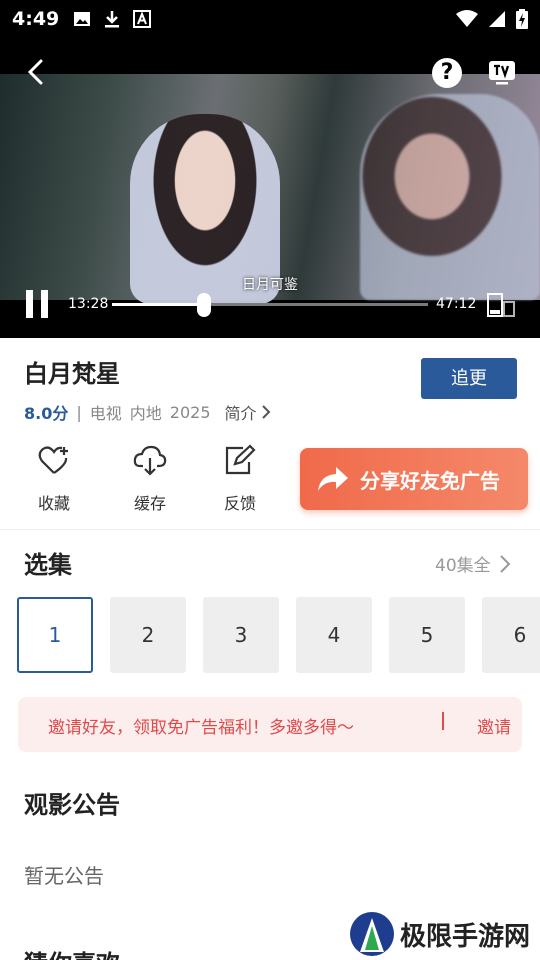  Describe the element at coordinates (447, 73) in the screenshot. I see `help-button: ?` at that location.